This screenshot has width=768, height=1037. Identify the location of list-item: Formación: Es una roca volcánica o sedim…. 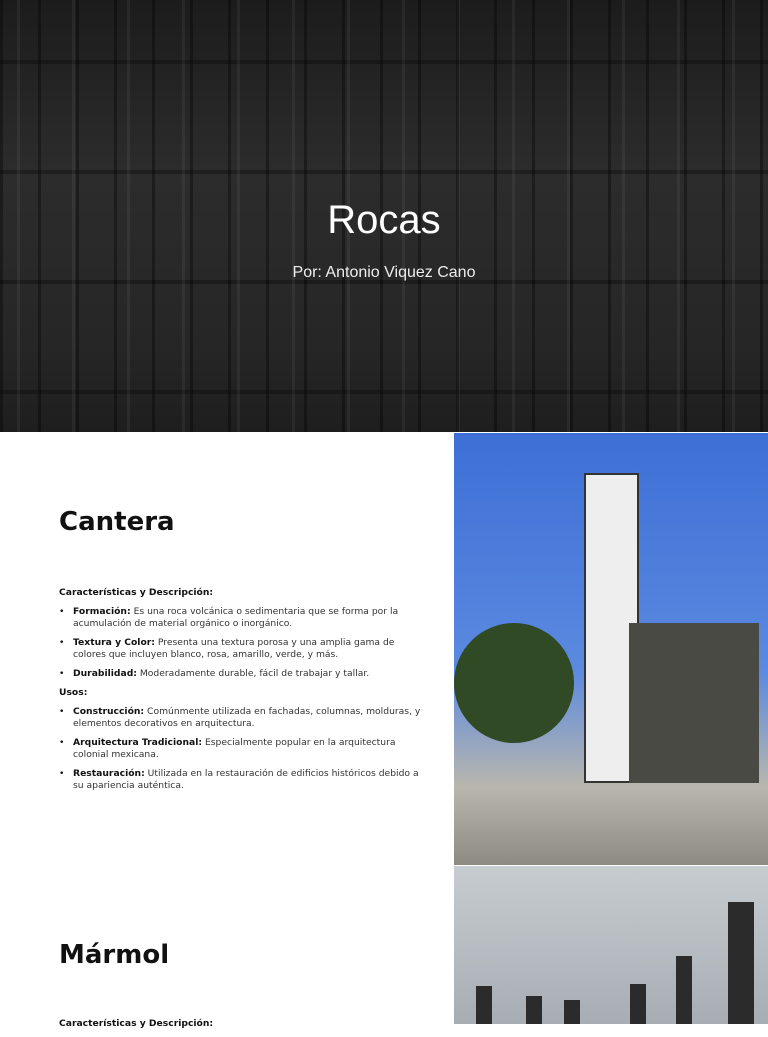
(244, 618).